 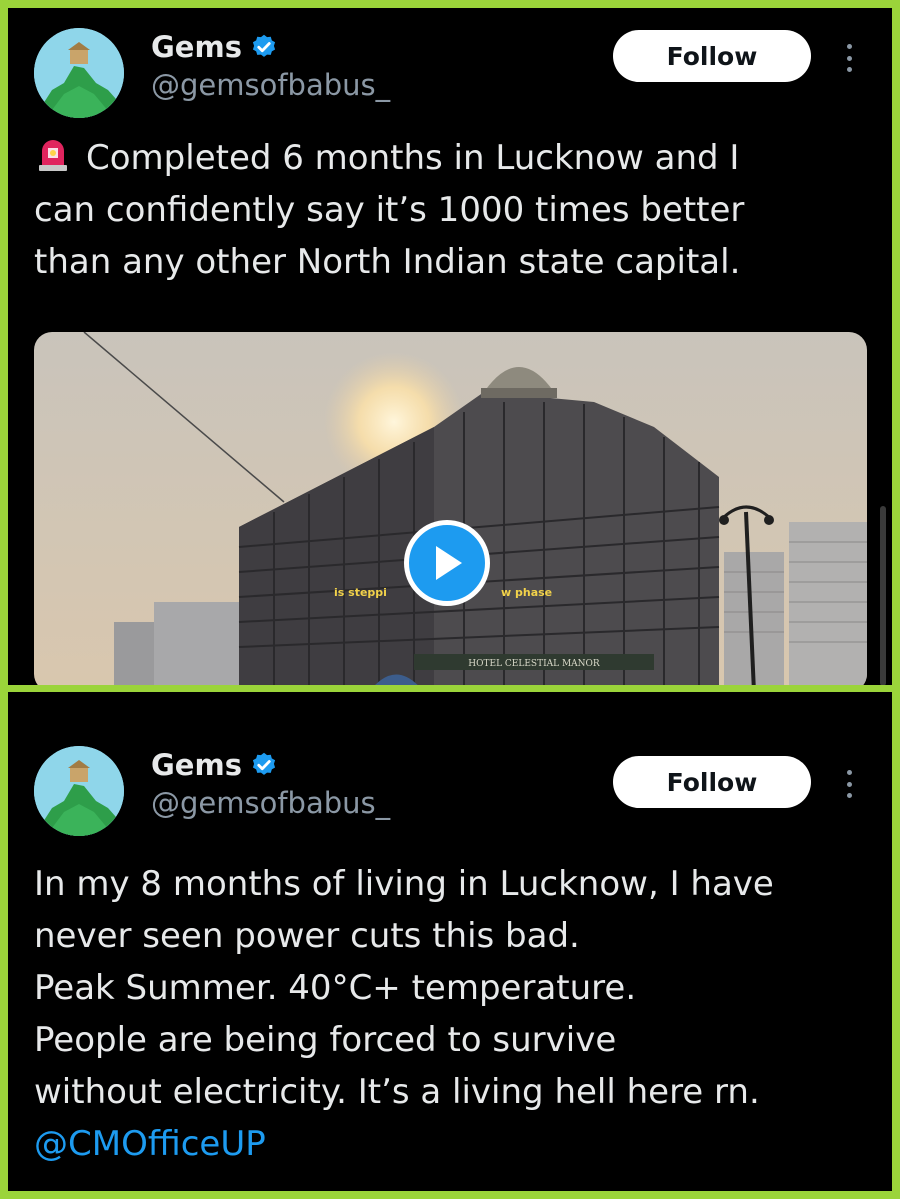 I want to click on play-icon, so click(x=449, y=563).